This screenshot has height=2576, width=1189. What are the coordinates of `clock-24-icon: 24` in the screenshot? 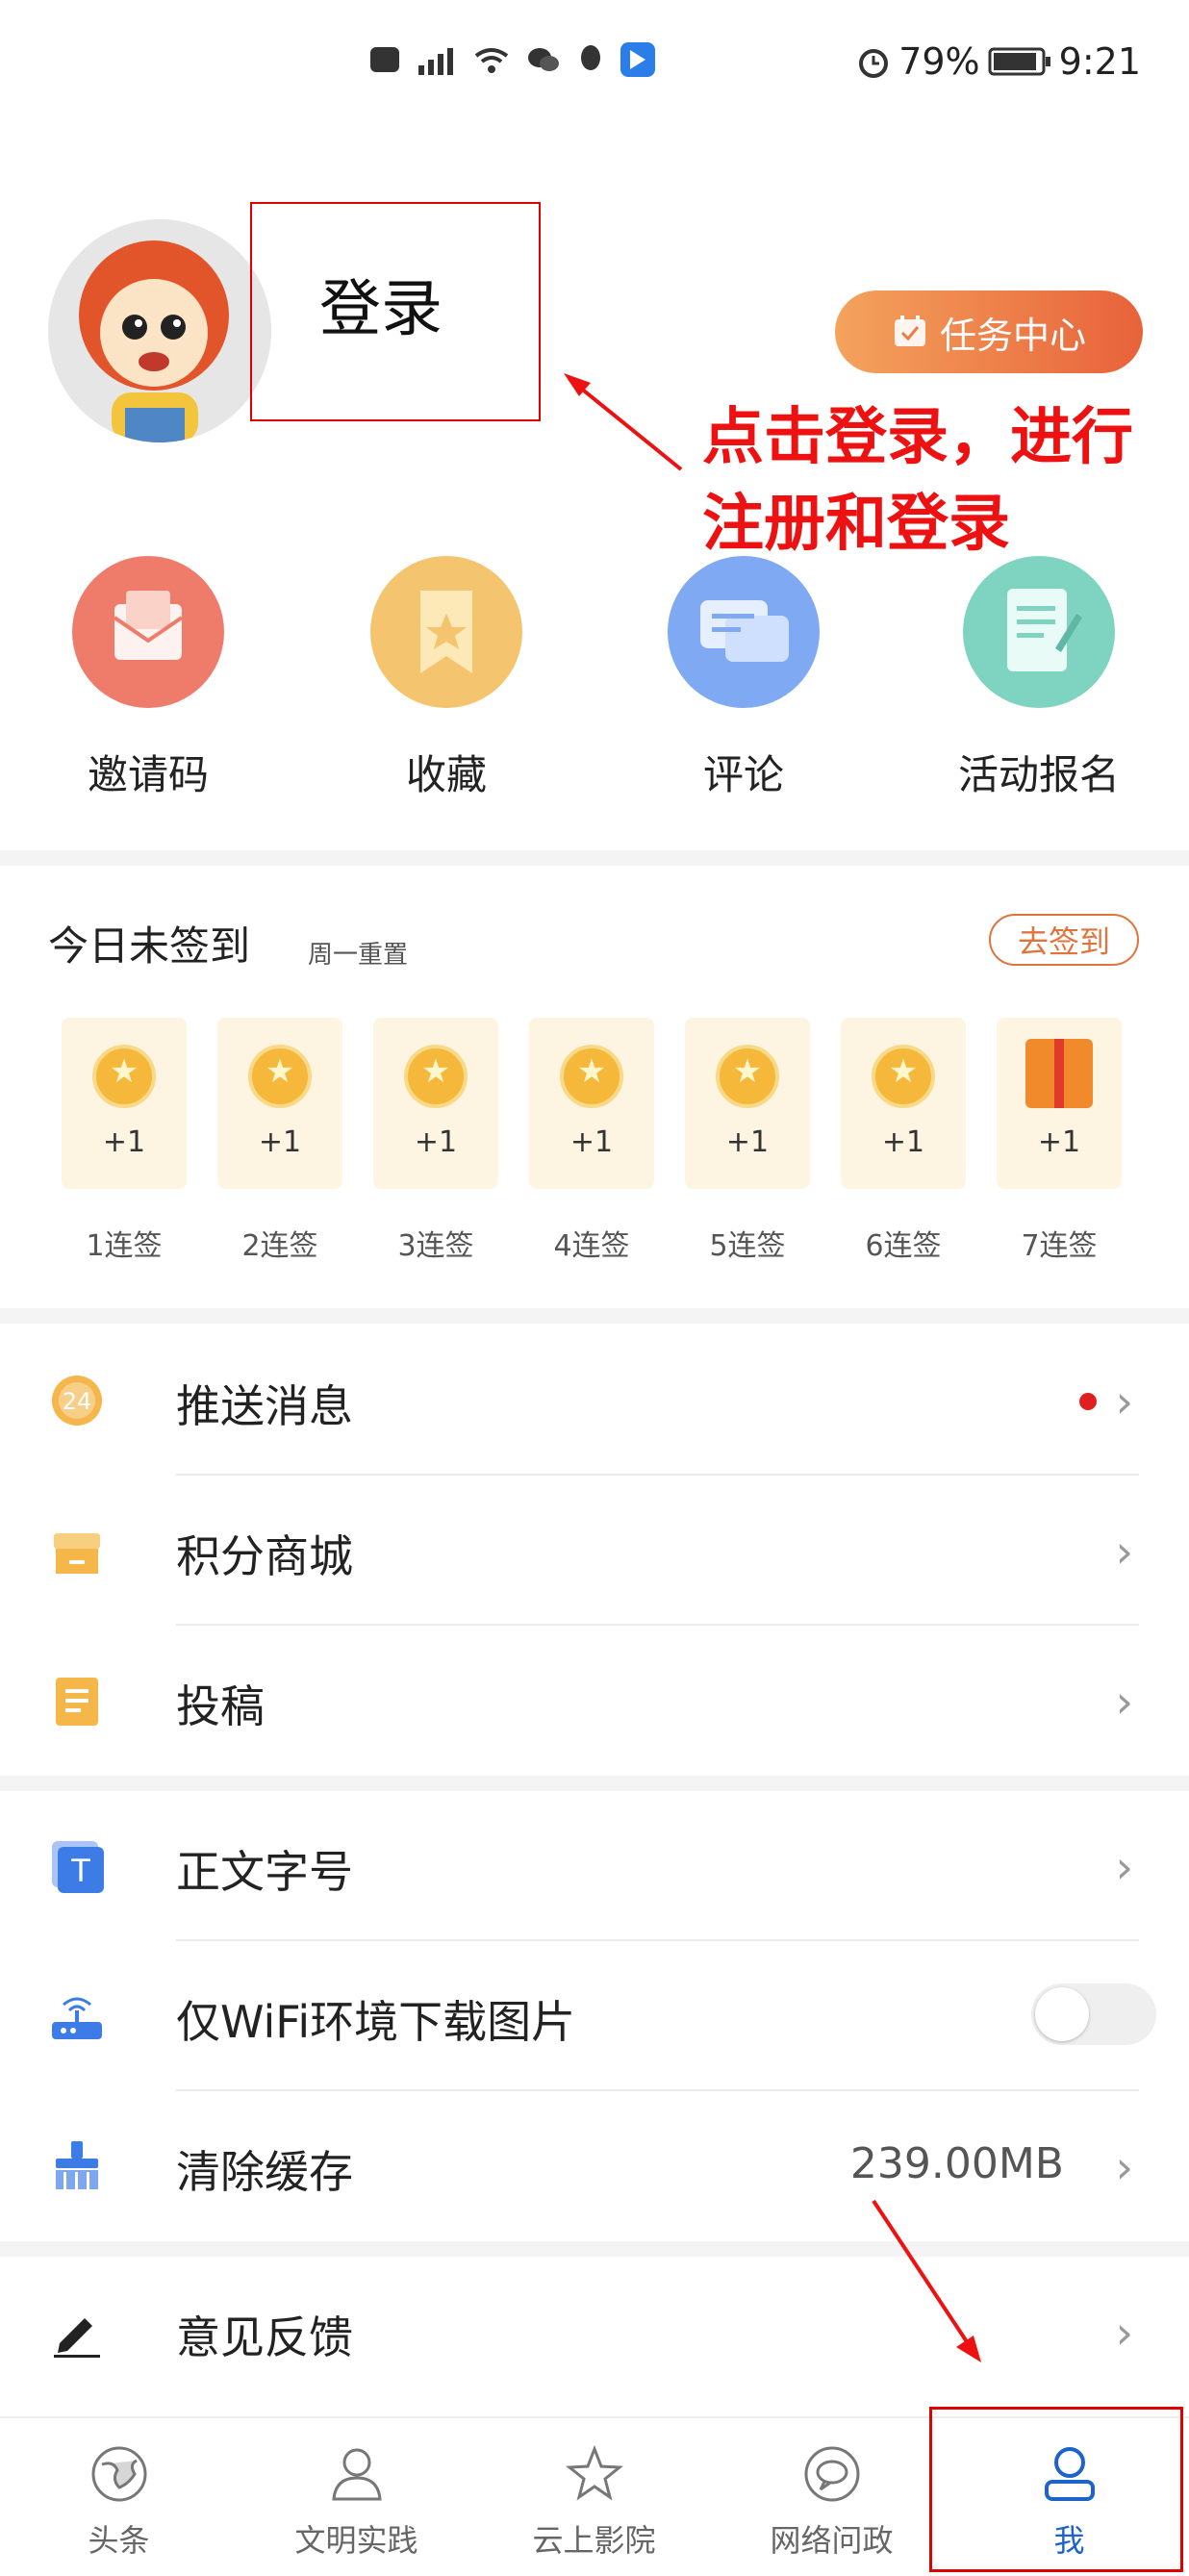 It's located at (77, 1400).